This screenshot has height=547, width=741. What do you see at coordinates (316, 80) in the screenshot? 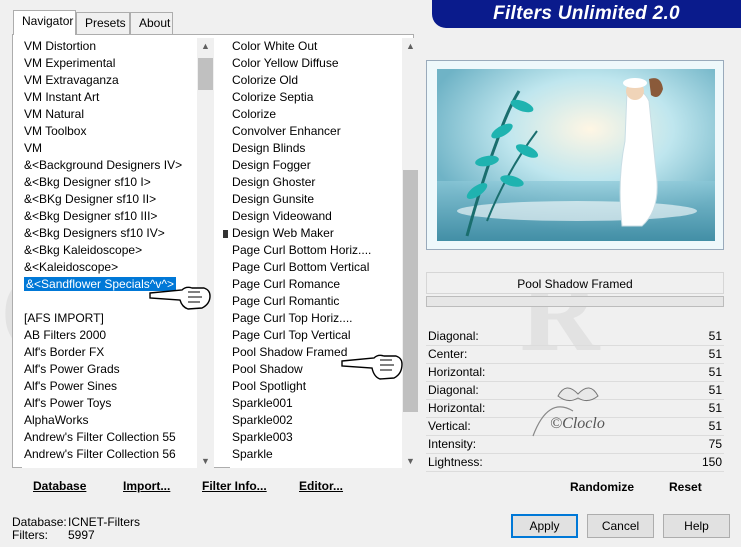
I see `filter-row: Colorize Old` at bounding box center [316, 80].